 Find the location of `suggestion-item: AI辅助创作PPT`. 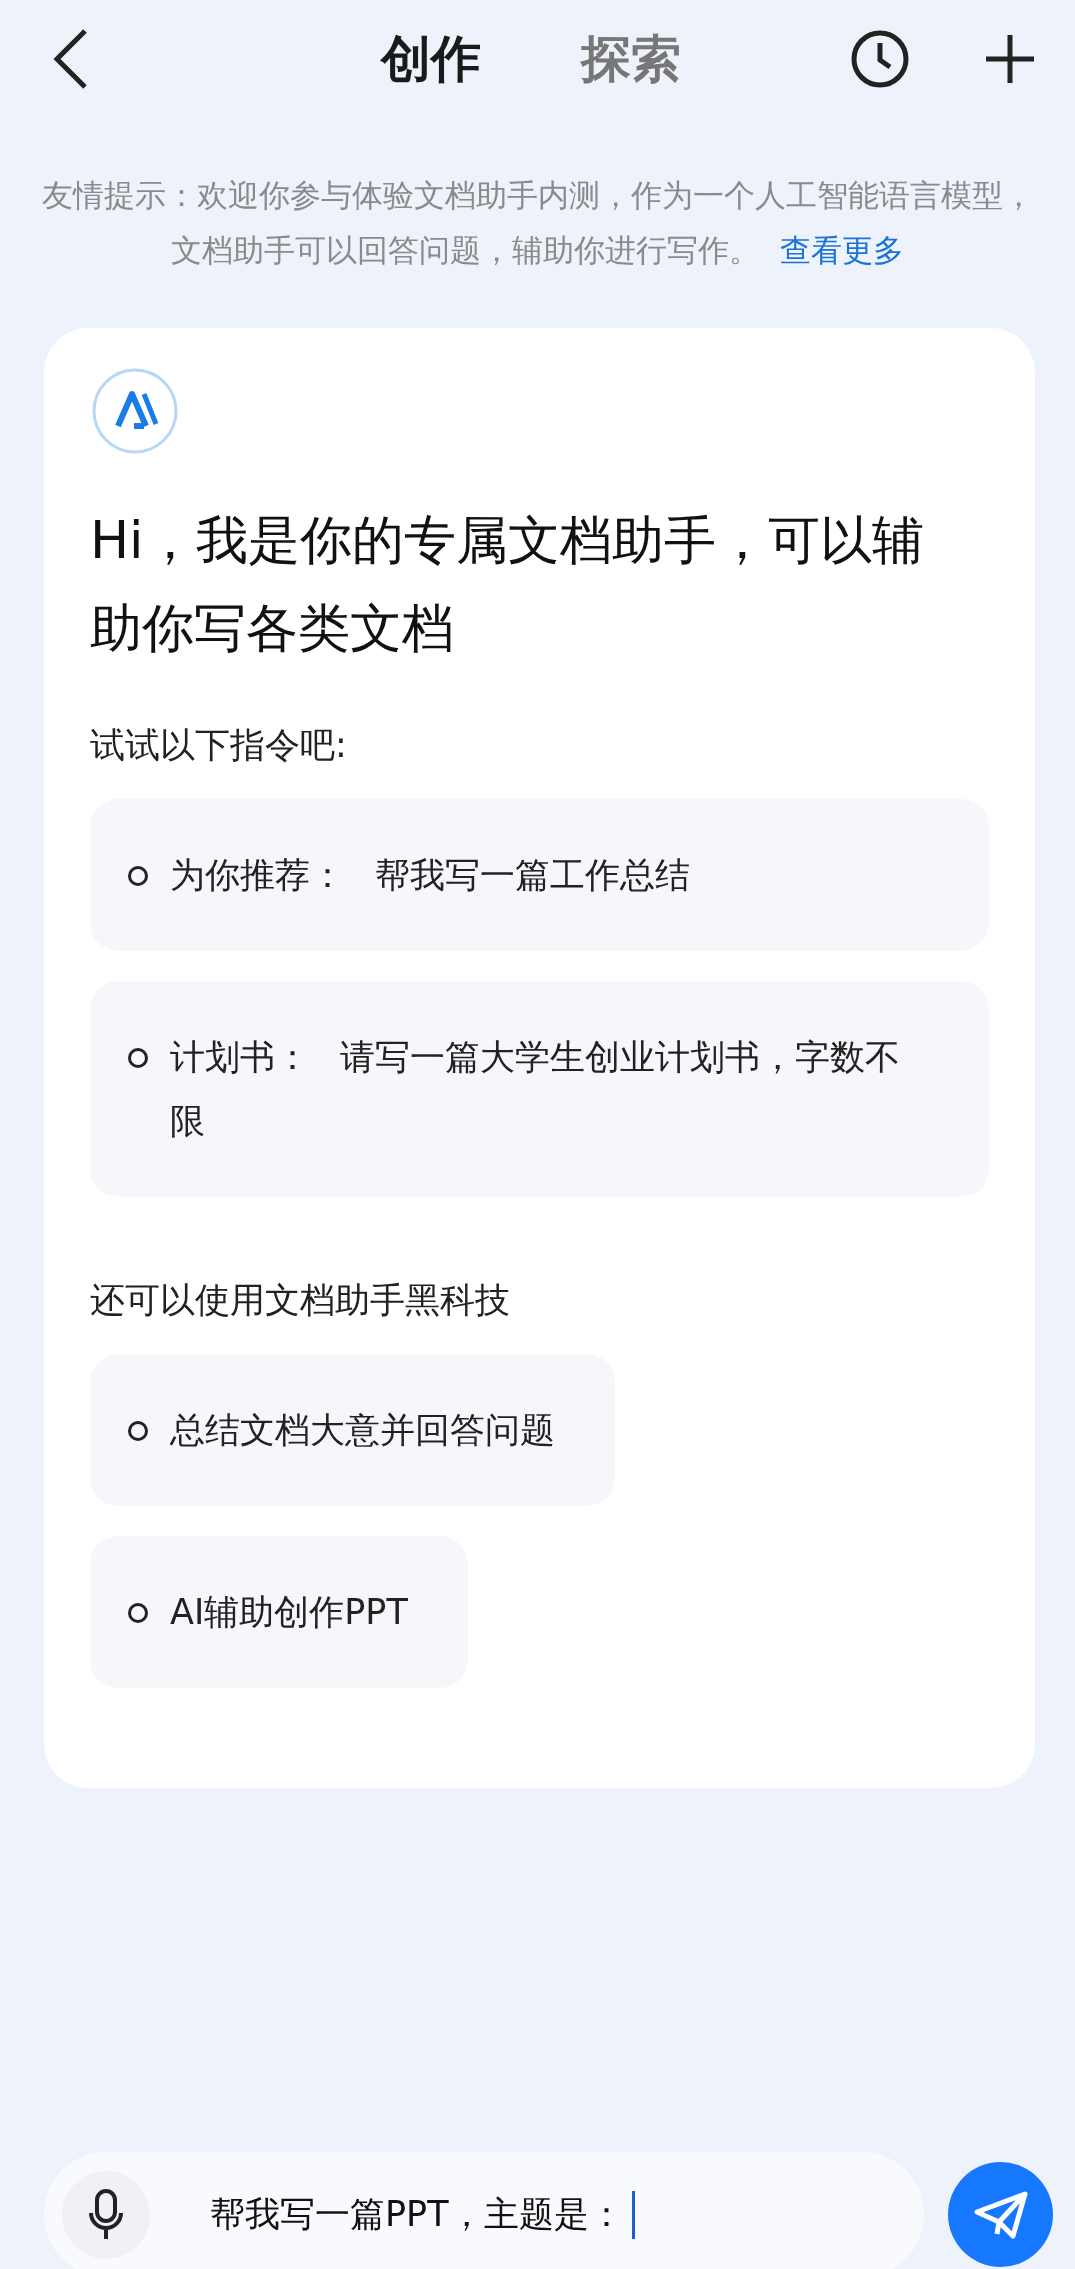

suggestion-item: AI辅助创作PPT is located at coordinates (279, 1612).